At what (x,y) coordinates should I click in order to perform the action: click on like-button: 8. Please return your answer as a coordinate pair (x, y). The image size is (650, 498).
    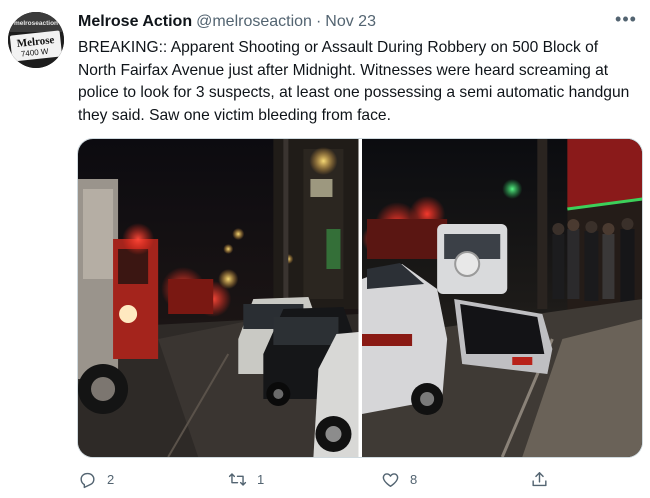
    Looking at the image, I should click on (399, 479).